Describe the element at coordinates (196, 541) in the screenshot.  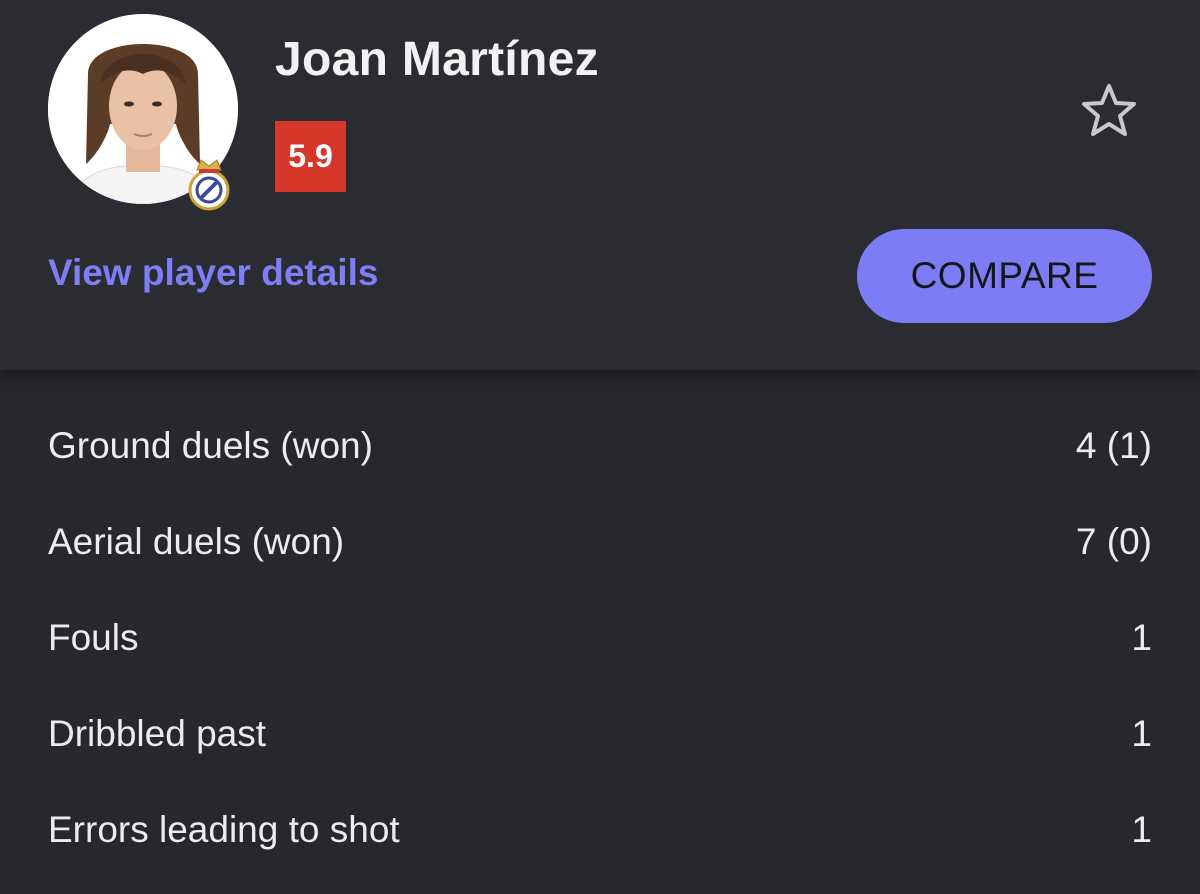
I see `stat-label: Aerial duels (won)` at that location.